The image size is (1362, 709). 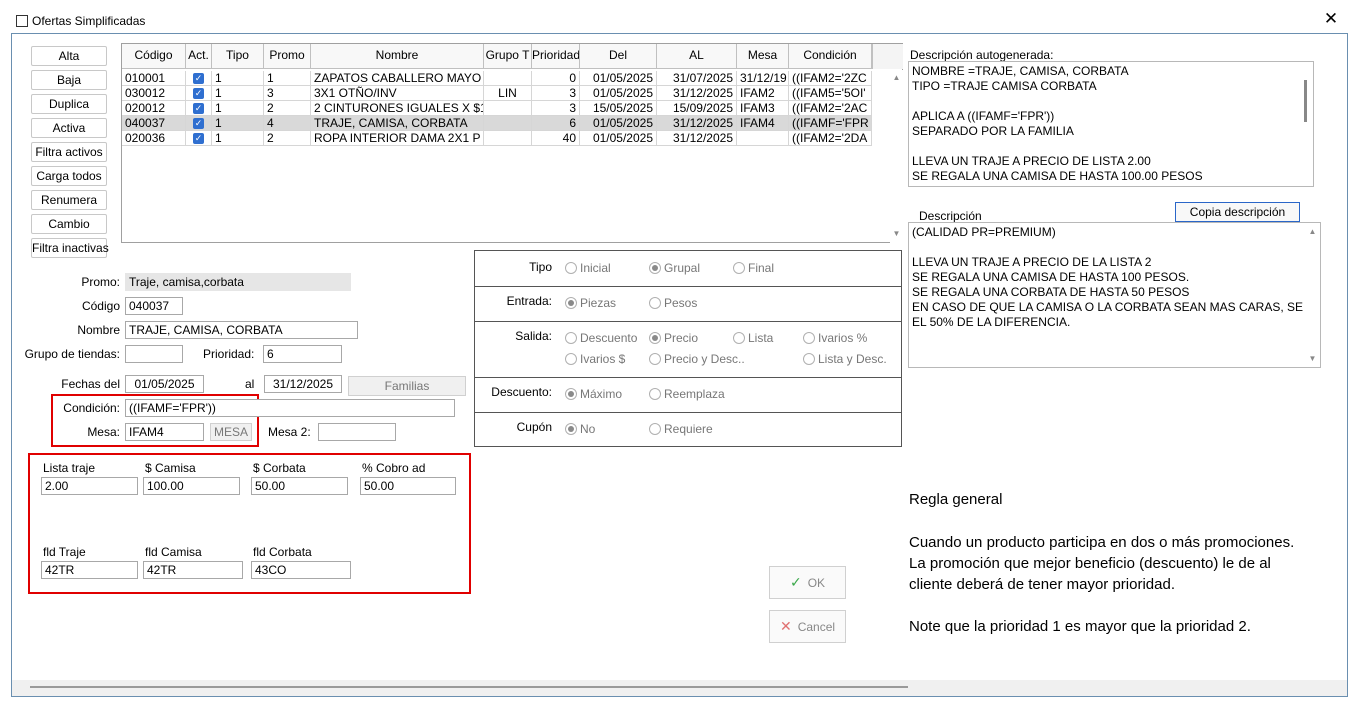 What do you see at coordinates (896, 156) in the screenshot?
I see `grid-vertical-scrollbar: ▲ ▼` at bounding box center [896, 156].